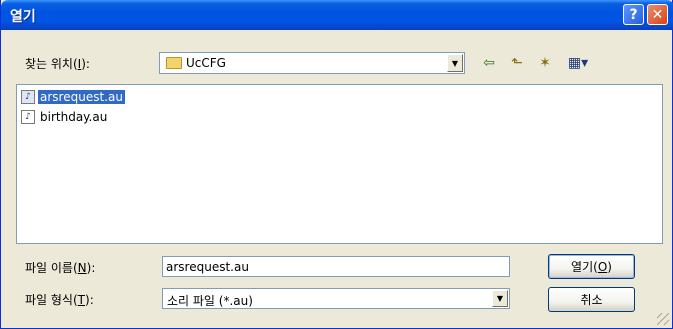 Image resolution: width=673 pixels, height=329 pixels. Describe the element at coordinates (591, 299) in the screenshot. I see `cancel-button: 취소` at that location.